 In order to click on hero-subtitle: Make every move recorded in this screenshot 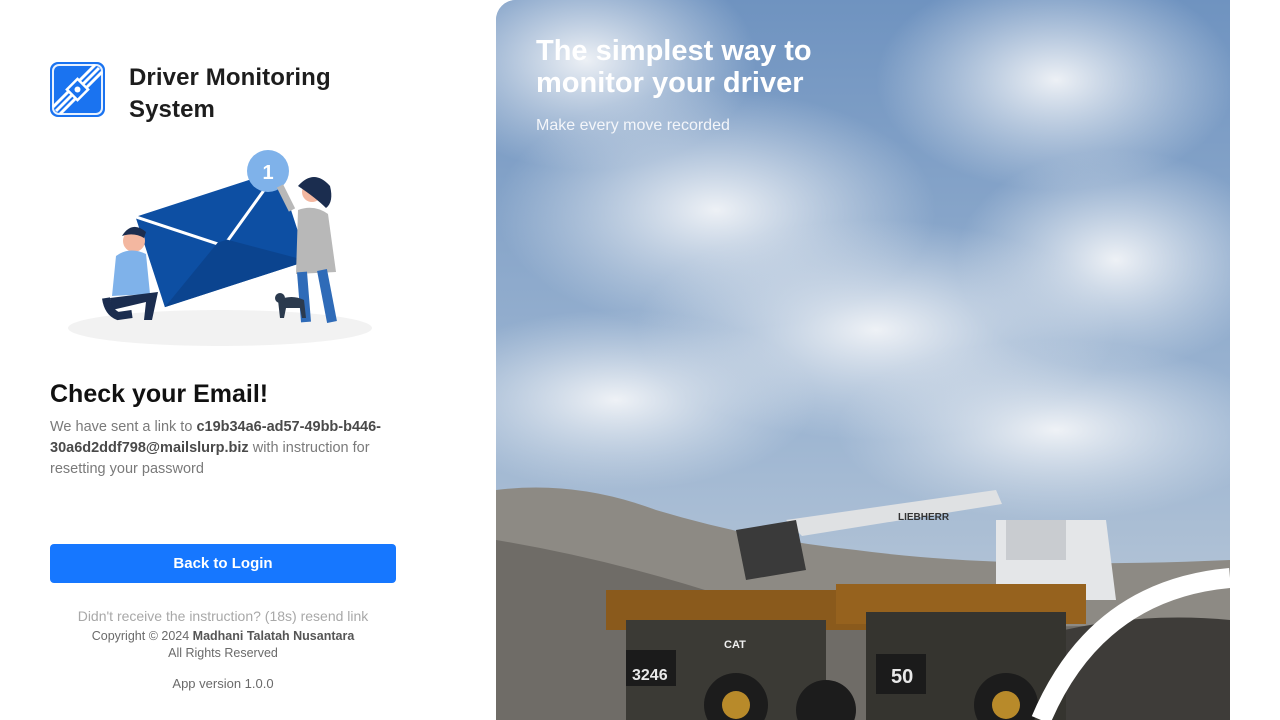, I will do `click(633, 125)`.